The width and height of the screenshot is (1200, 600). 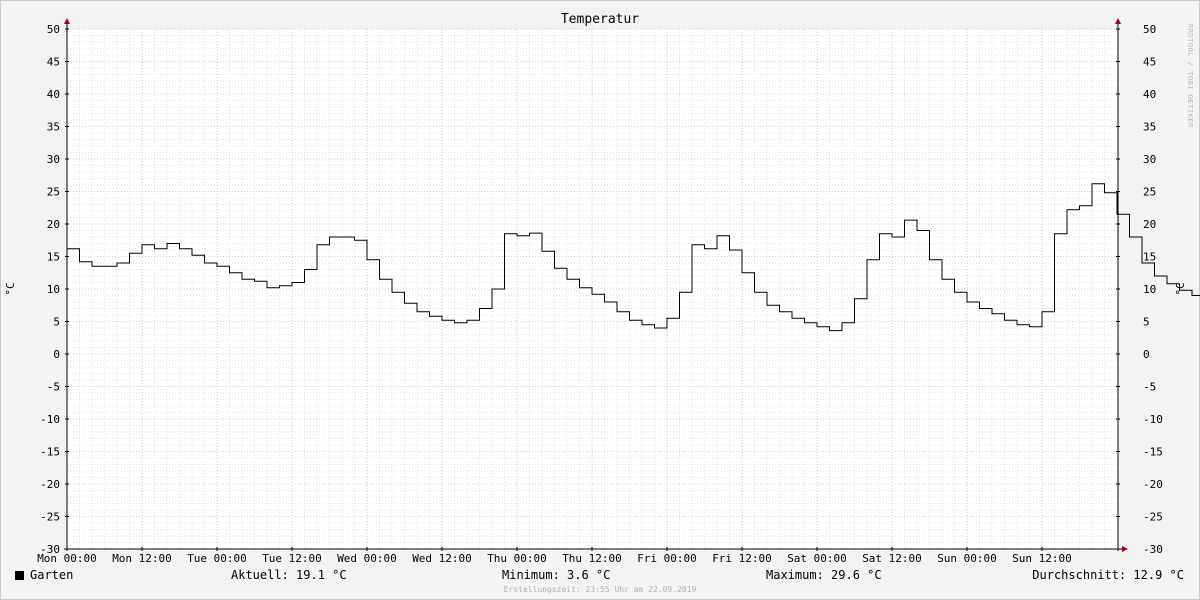 I want to click on y-tick-label-right: 0, so click(x=1146, y=354).